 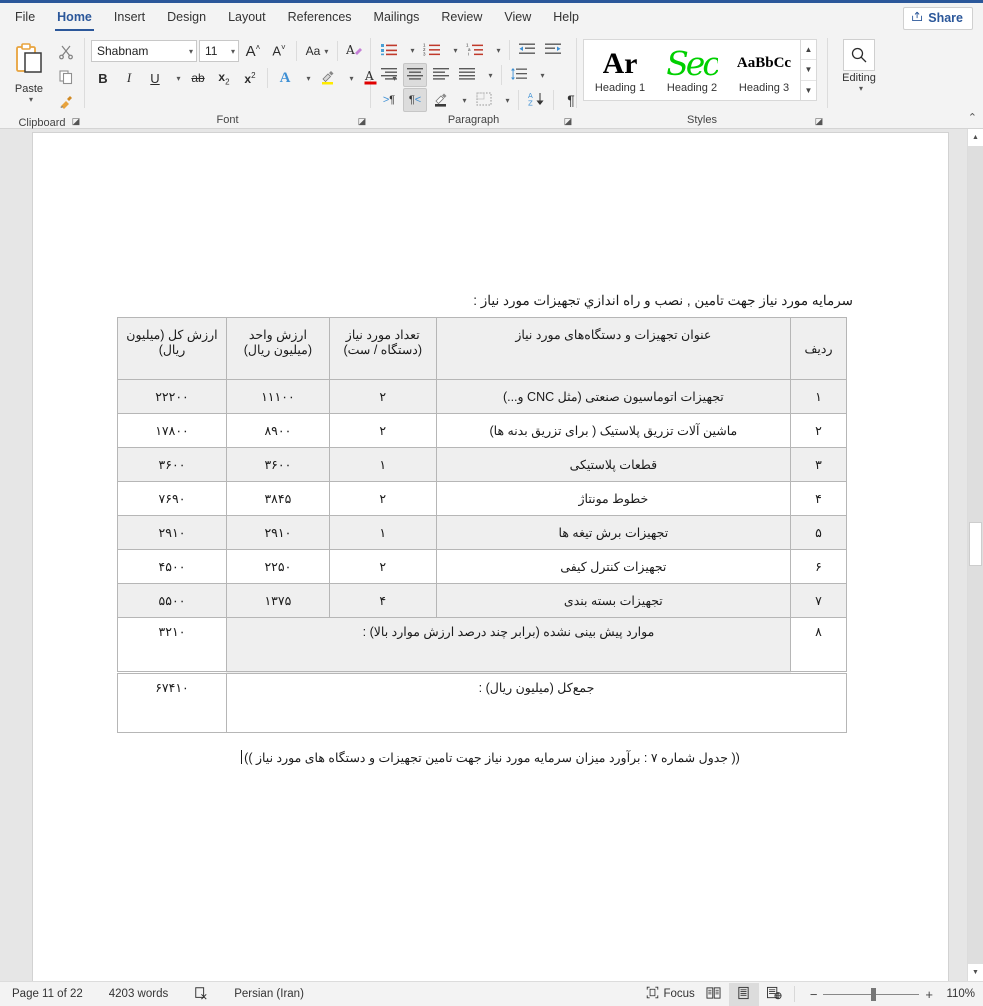 I want to click on bold-button: B, so click(x=103, y=78).